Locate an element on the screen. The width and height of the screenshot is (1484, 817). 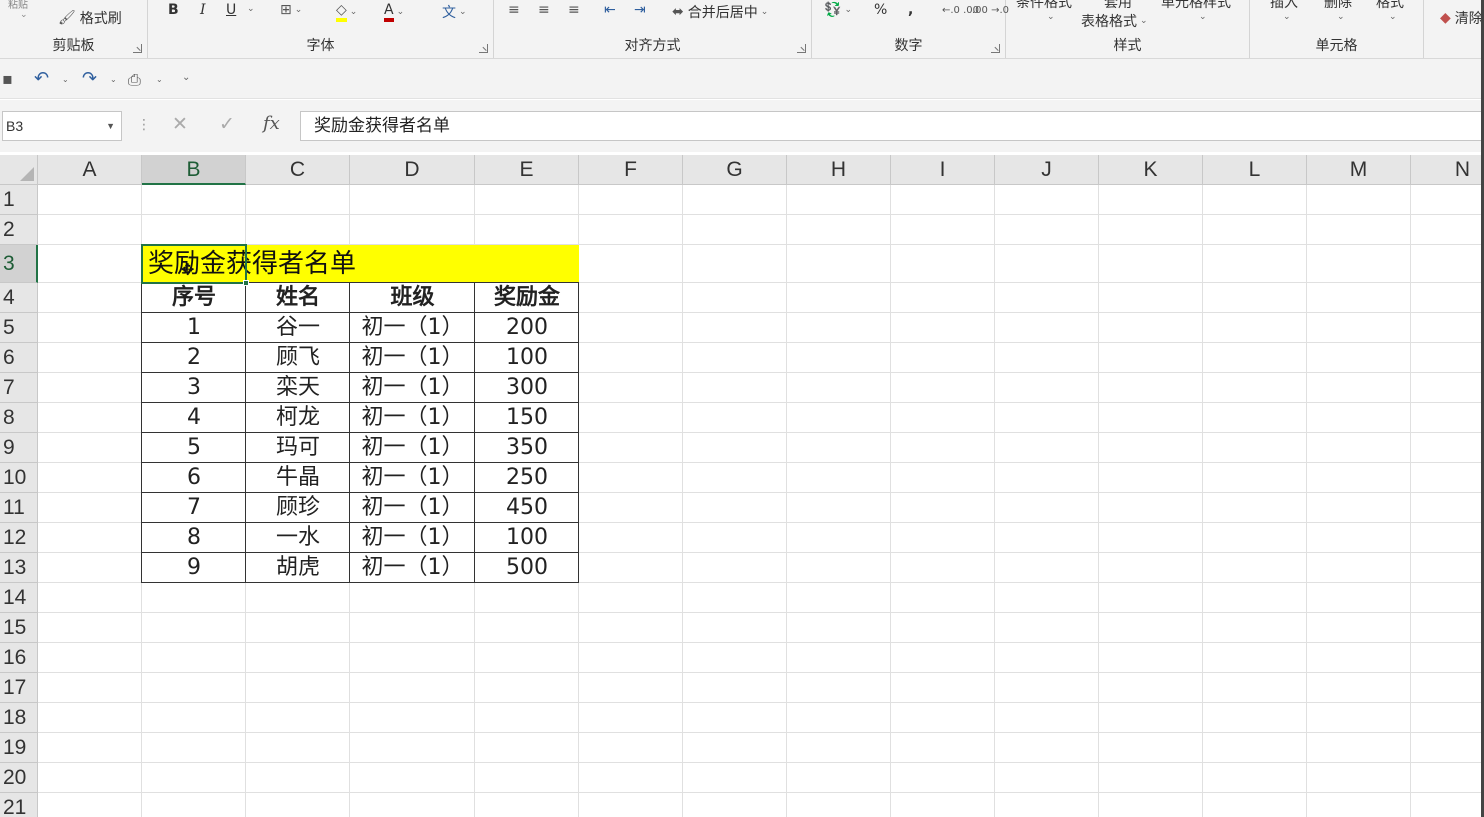
table-cell: 500 is located at coordinates (527, 568).